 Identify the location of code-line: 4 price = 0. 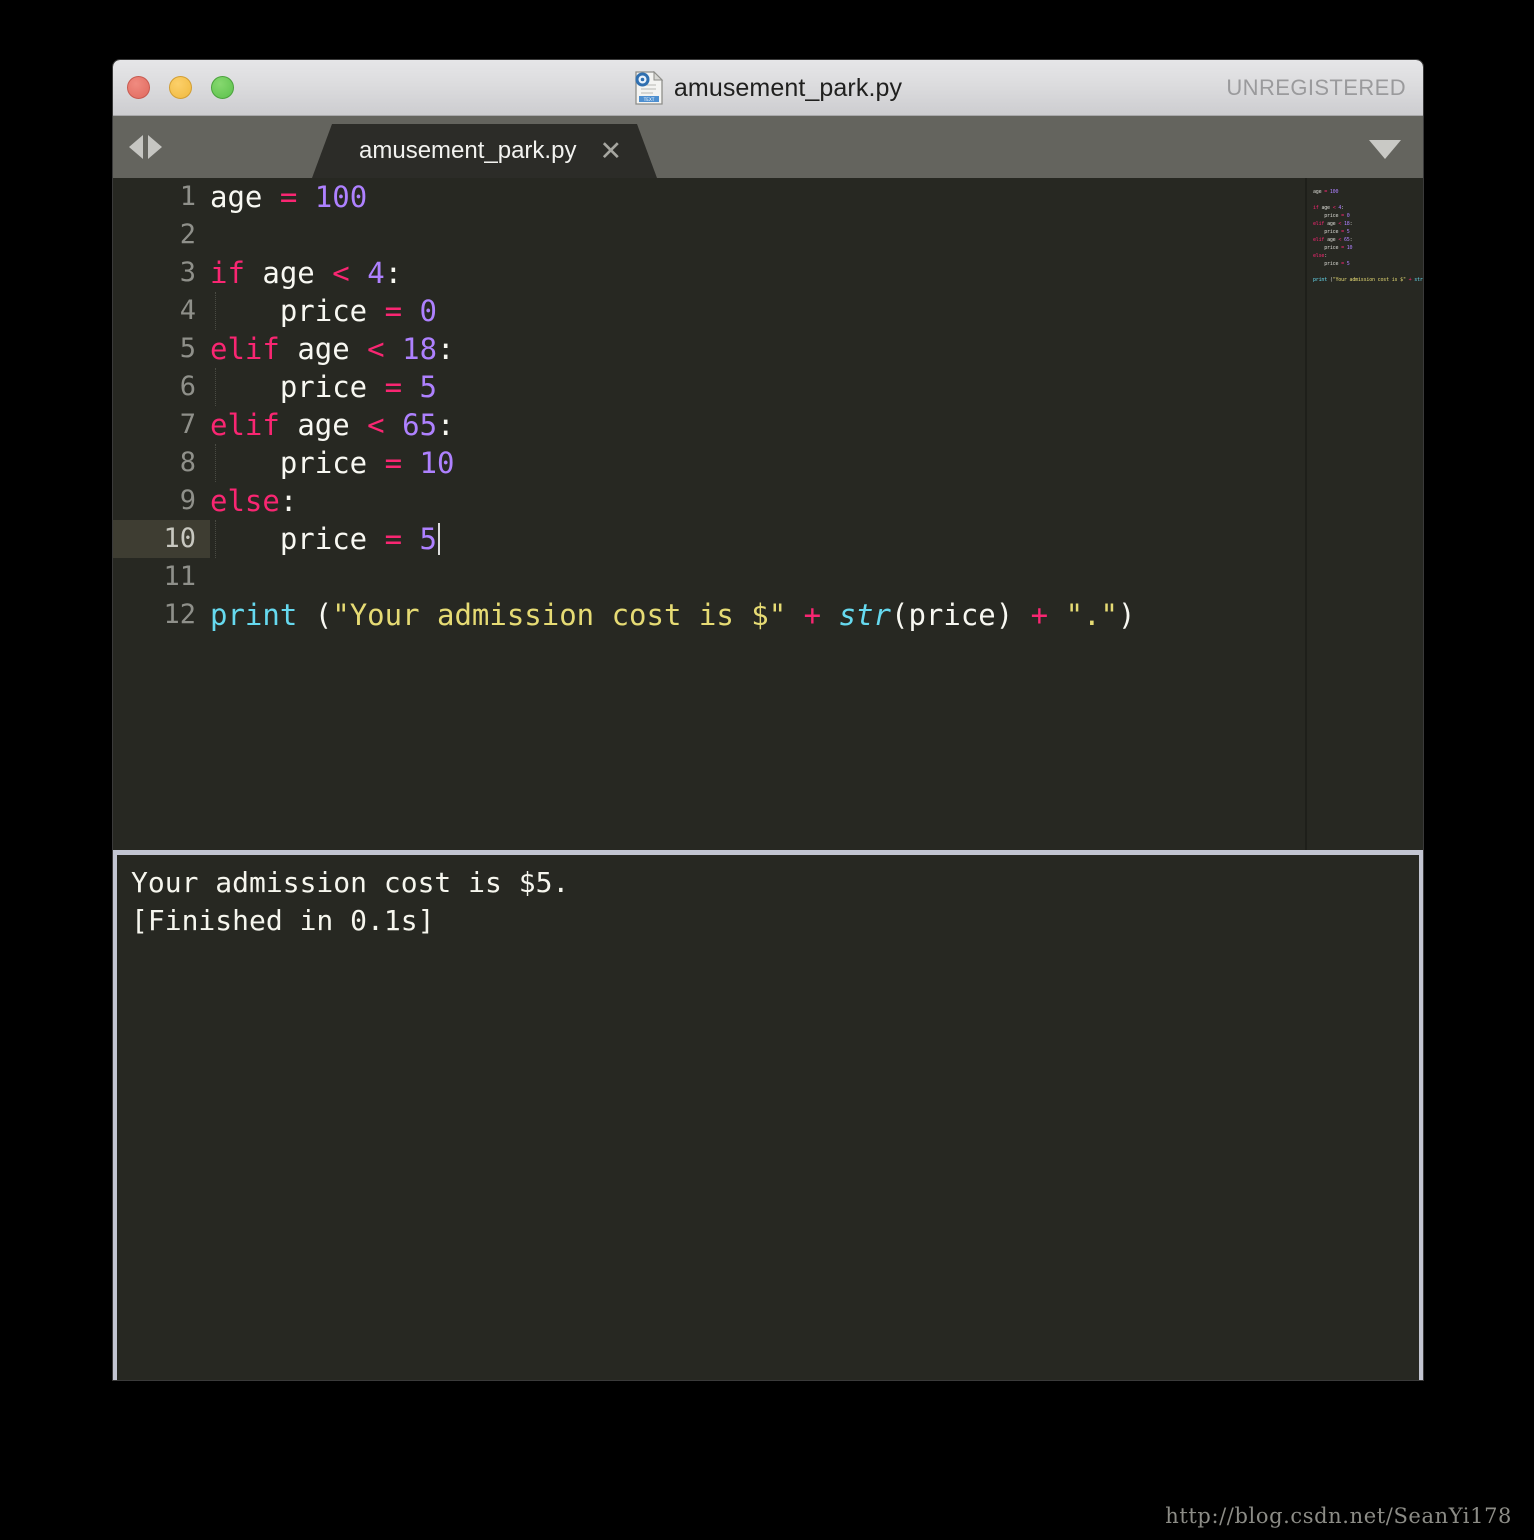
(709, 311).